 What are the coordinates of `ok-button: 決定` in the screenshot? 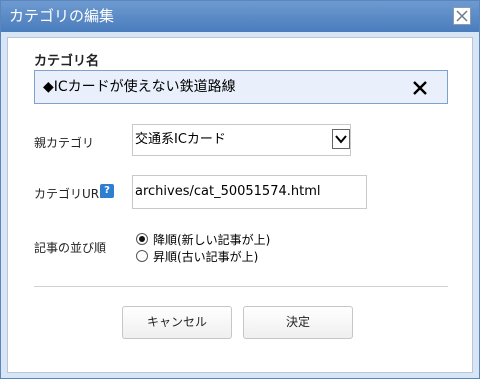 It's located at (298, 322).